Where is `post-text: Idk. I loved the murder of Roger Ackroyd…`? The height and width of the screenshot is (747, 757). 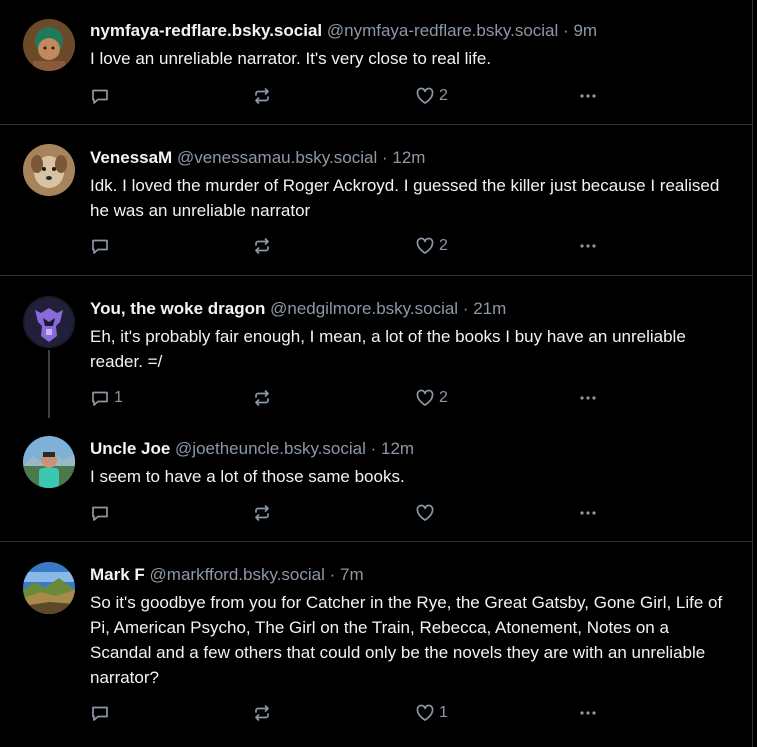
post-text: Idk. I loved the murder of Roger Ackroyd… is located at coordinates (405, 198).